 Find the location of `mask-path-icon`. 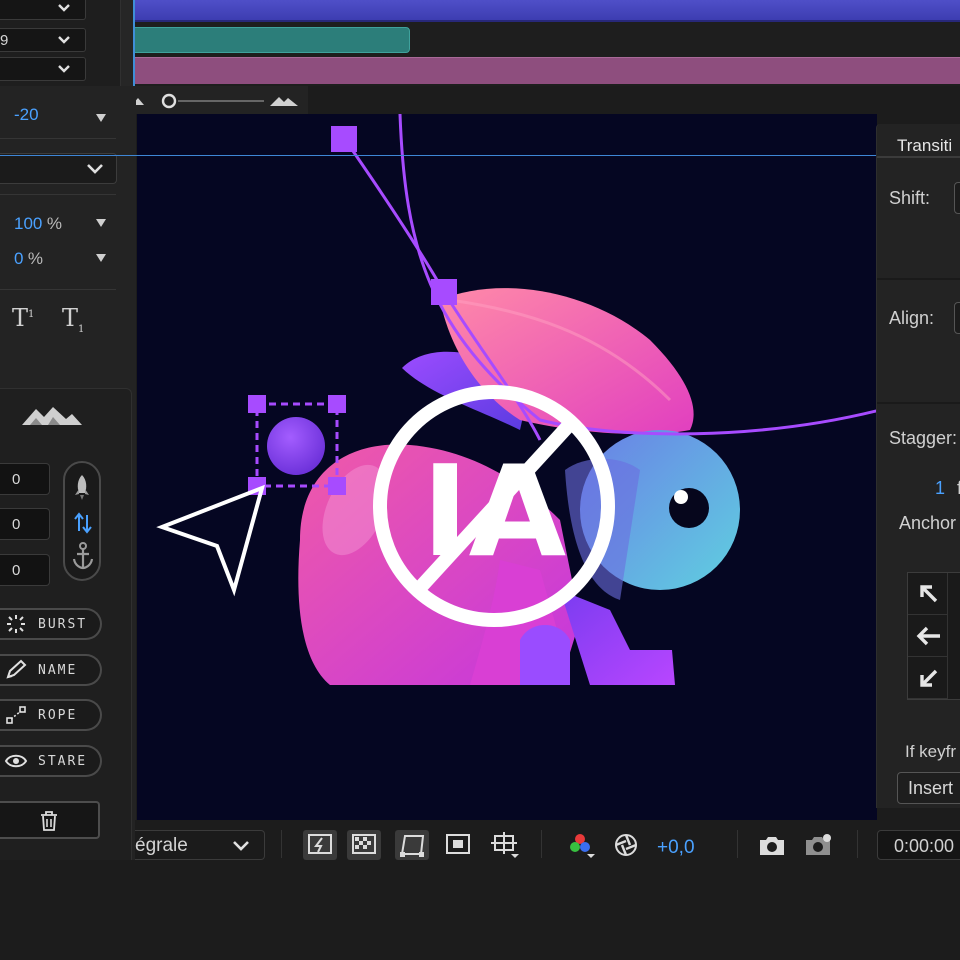

mask-path-icon is located at coordinates (412, 846).